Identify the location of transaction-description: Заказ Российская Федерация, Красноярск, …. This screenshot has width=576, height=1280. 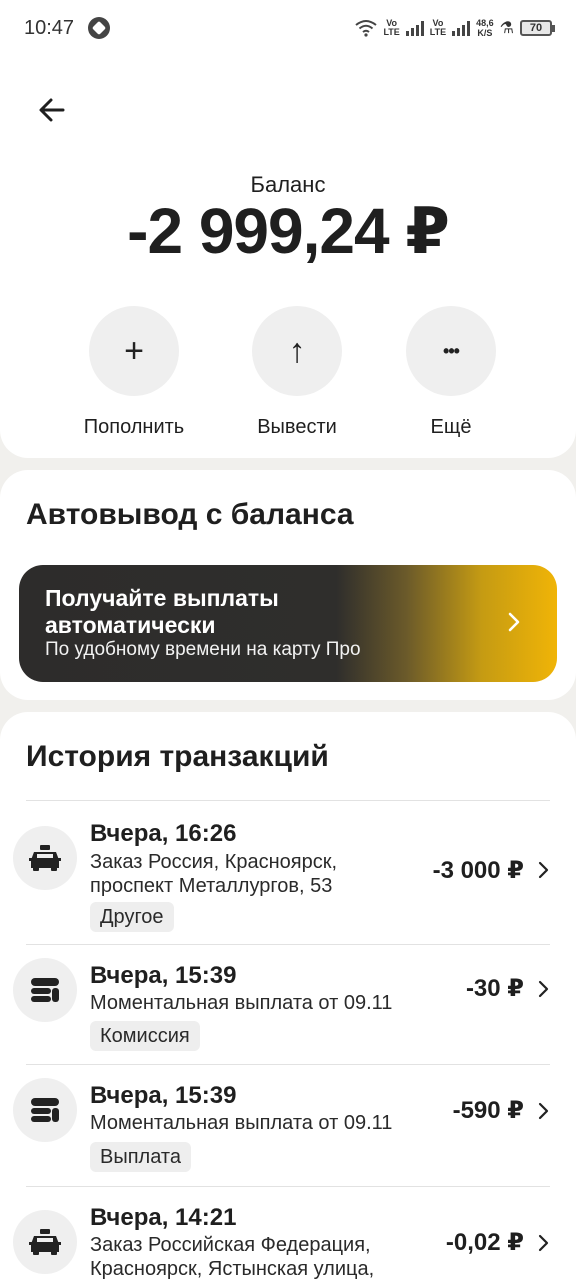
(232, 1257).